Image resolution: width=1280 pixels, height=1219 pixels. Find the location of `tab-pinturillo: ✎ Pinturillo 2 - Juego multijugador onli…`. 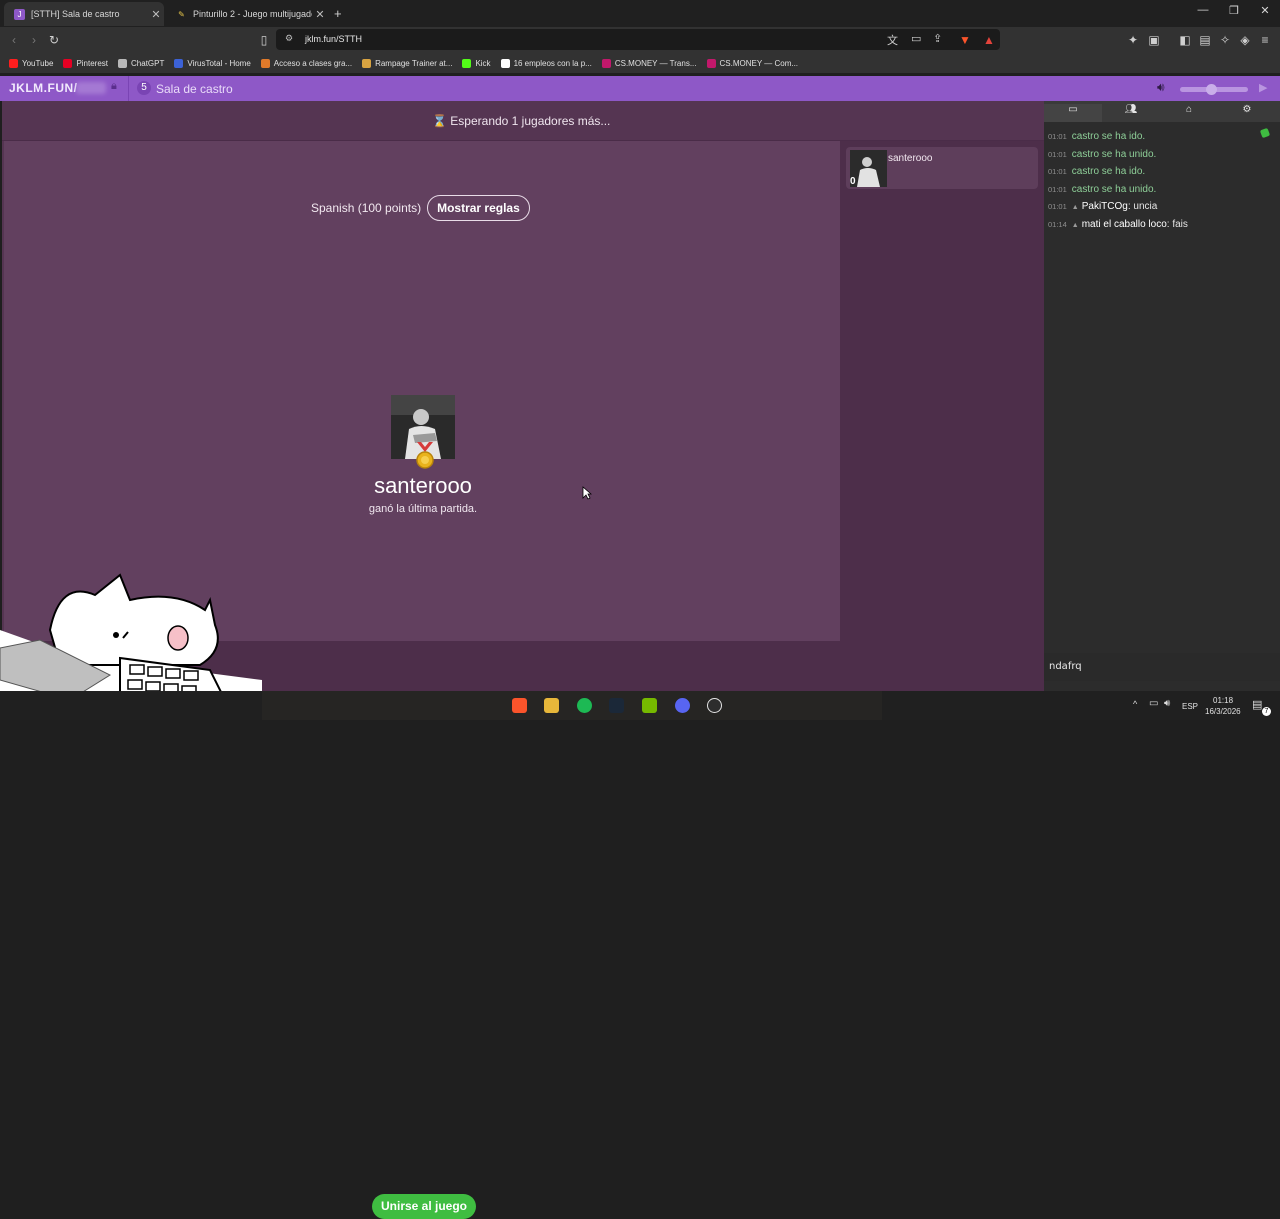

tab-pinturillo: ✎ Pinturillo 2 - Juego multijugador onli… is located at coordinates (247, 14).